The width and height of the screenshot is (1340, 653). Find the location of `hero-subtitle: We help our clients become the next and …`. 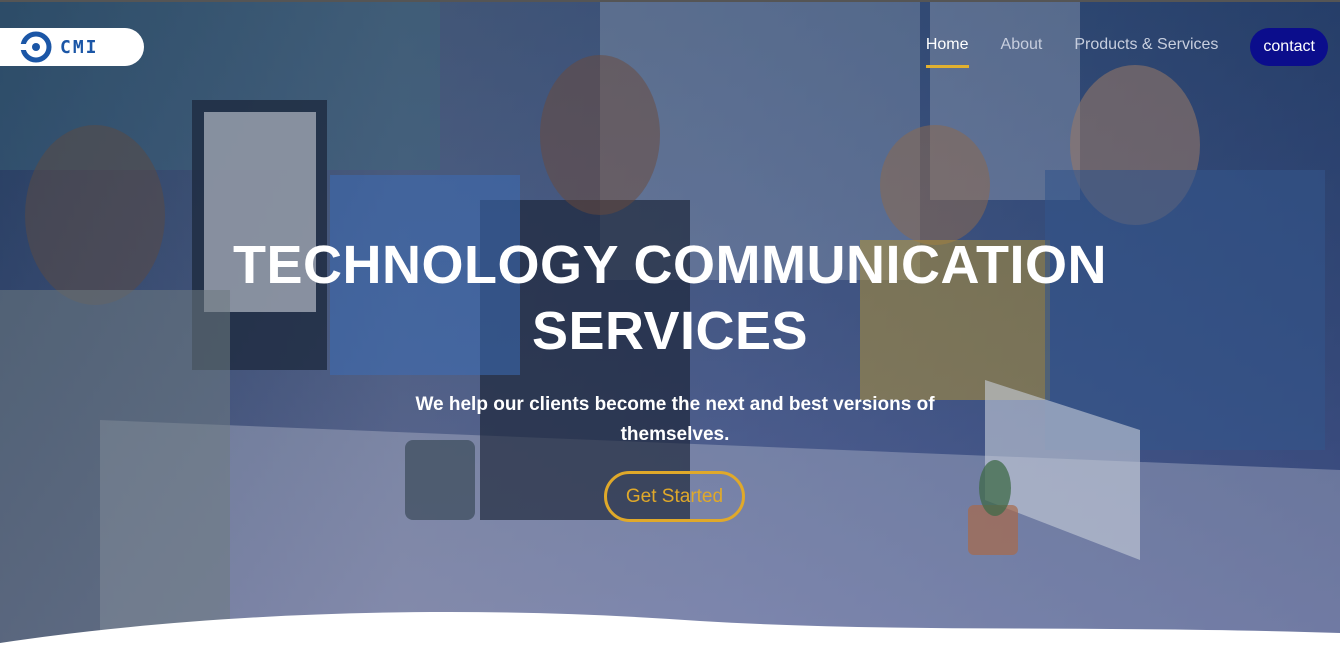

hero-subtitle: We help our clients become the next and … is located at coordinates (675, 419).